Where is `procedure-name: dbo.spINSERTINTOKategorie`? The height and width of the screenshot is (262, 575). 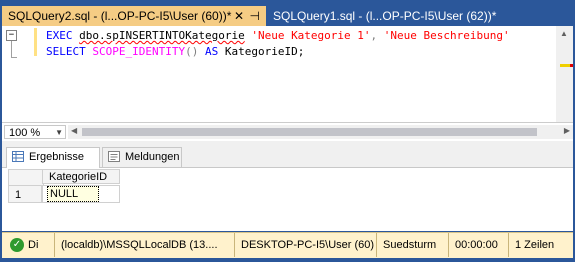
procedure-name: dbo.spINSERTINTOKategorie is located at coordinates (162, 35).